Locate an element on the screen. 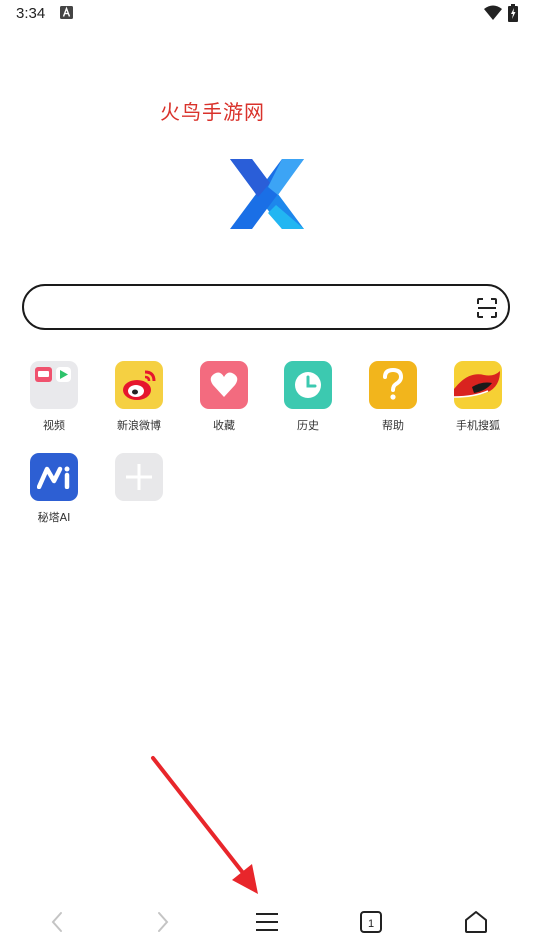 This screenshot has width=534, height=950. shortcut-history: 历史 is located at coordinates (308, 397).